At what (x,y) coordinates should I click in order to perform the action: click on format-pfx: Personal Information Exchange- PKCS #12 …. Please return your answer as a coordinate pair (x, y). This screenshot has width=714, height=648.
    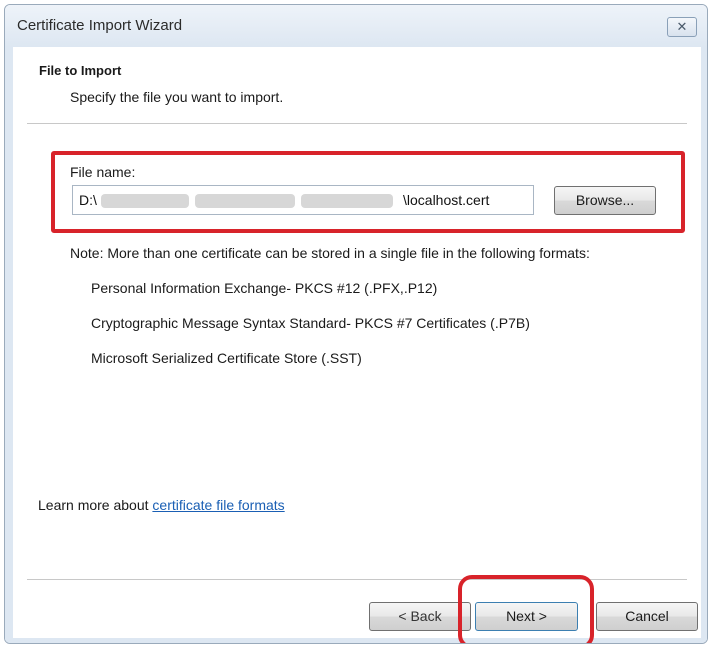
    Looking at the image, I should click on (264, 288).